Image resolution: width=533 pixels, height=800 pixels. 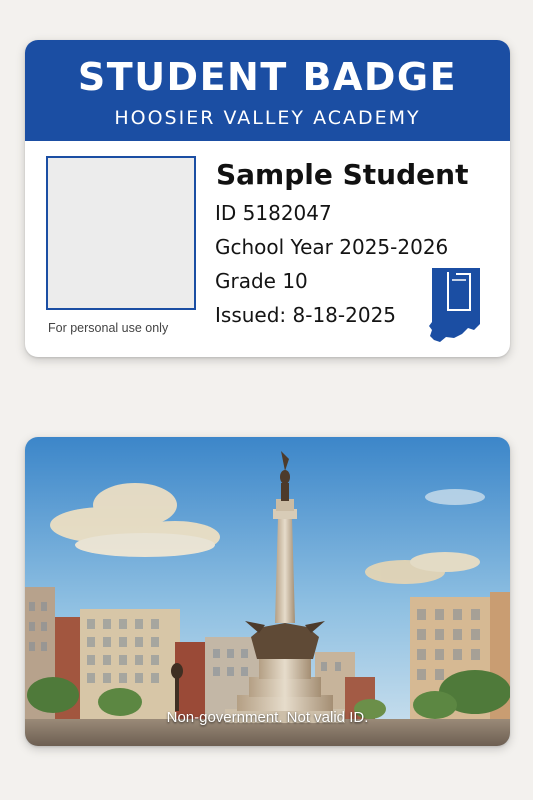 I want to click on badge-header: STUDENT BADGE HOOSIER VALLEY ACADEMY, so click(x=267, y=90).